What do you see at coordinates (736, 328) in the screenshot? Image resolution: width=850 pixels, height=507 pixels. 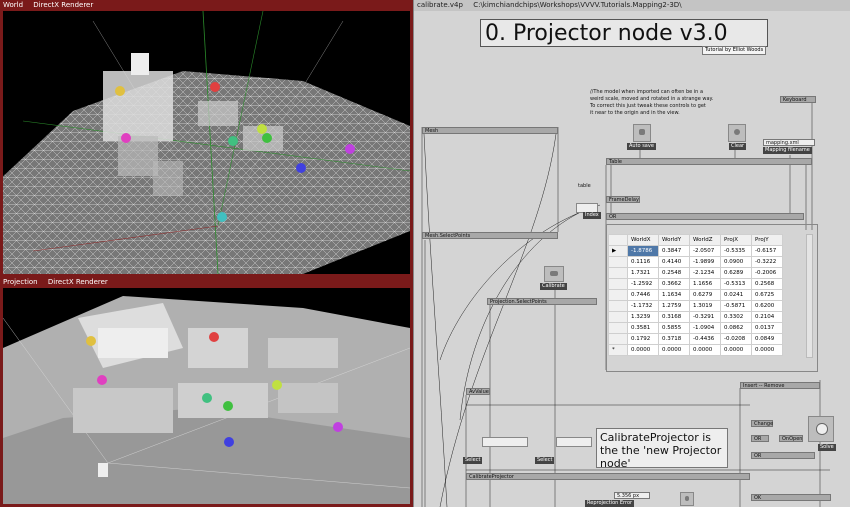 I see `cell: 0.0862` at bounding box center [736, 328].